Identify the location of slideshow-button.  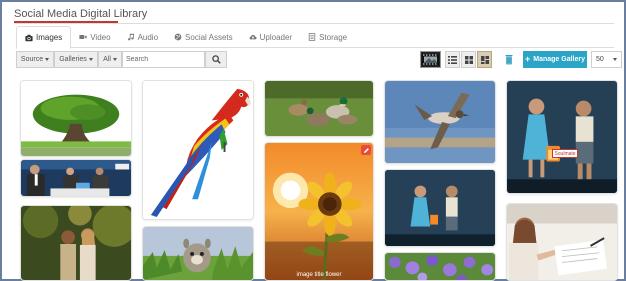
(430, 59).